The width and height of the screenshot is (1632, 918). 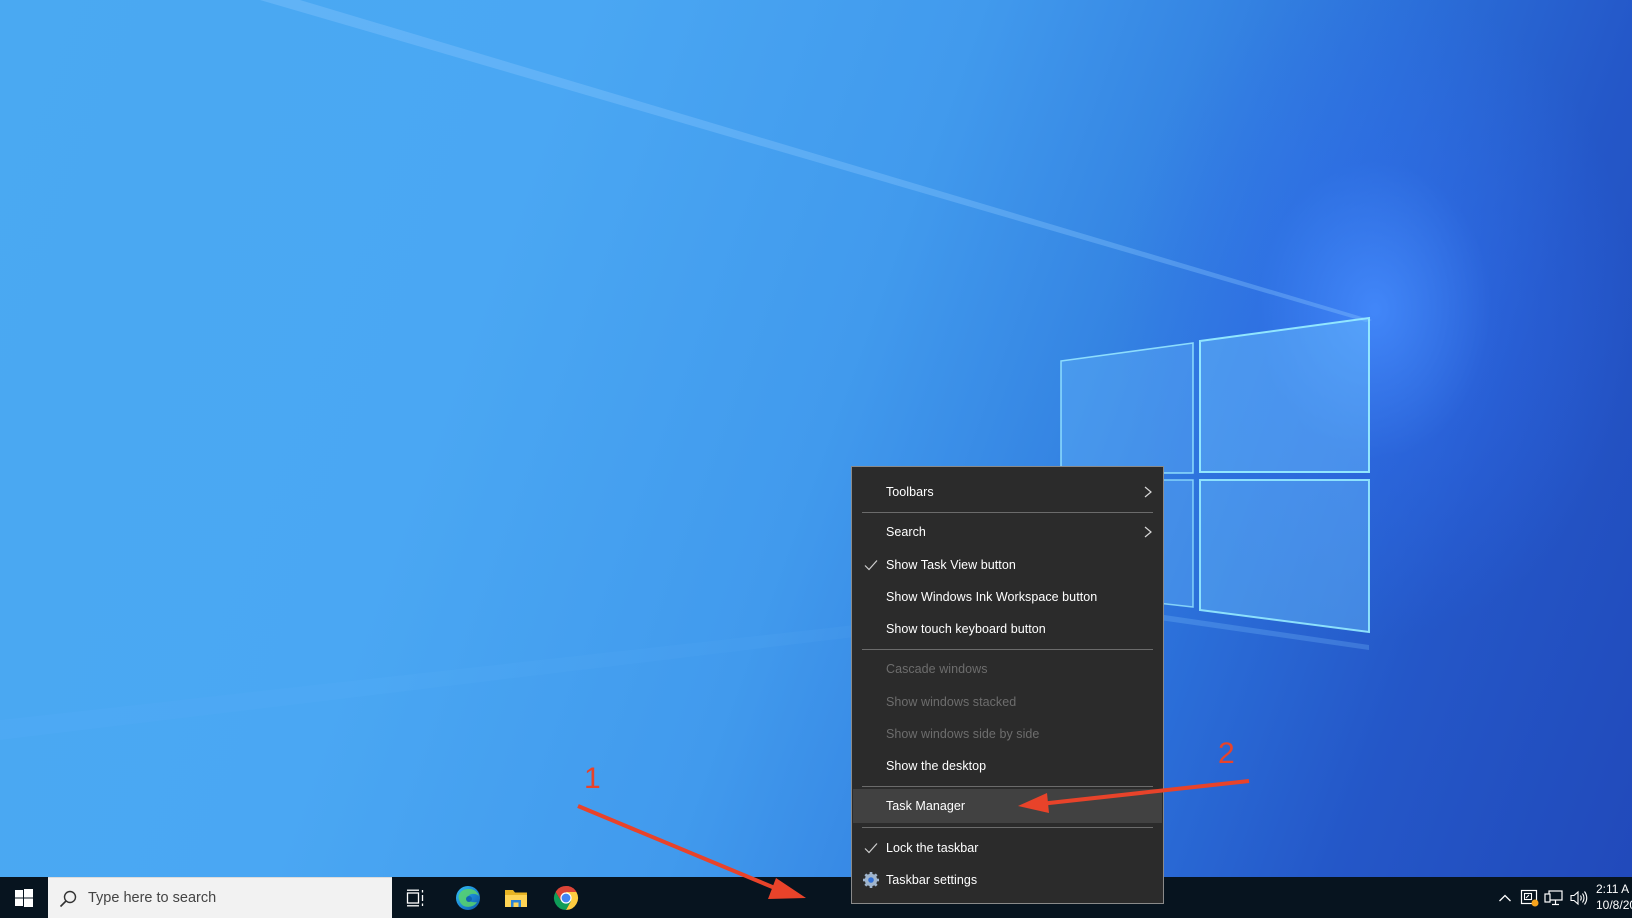 I want to click on menu-item-label: Taskbar settings, so click(x=932, y=880).